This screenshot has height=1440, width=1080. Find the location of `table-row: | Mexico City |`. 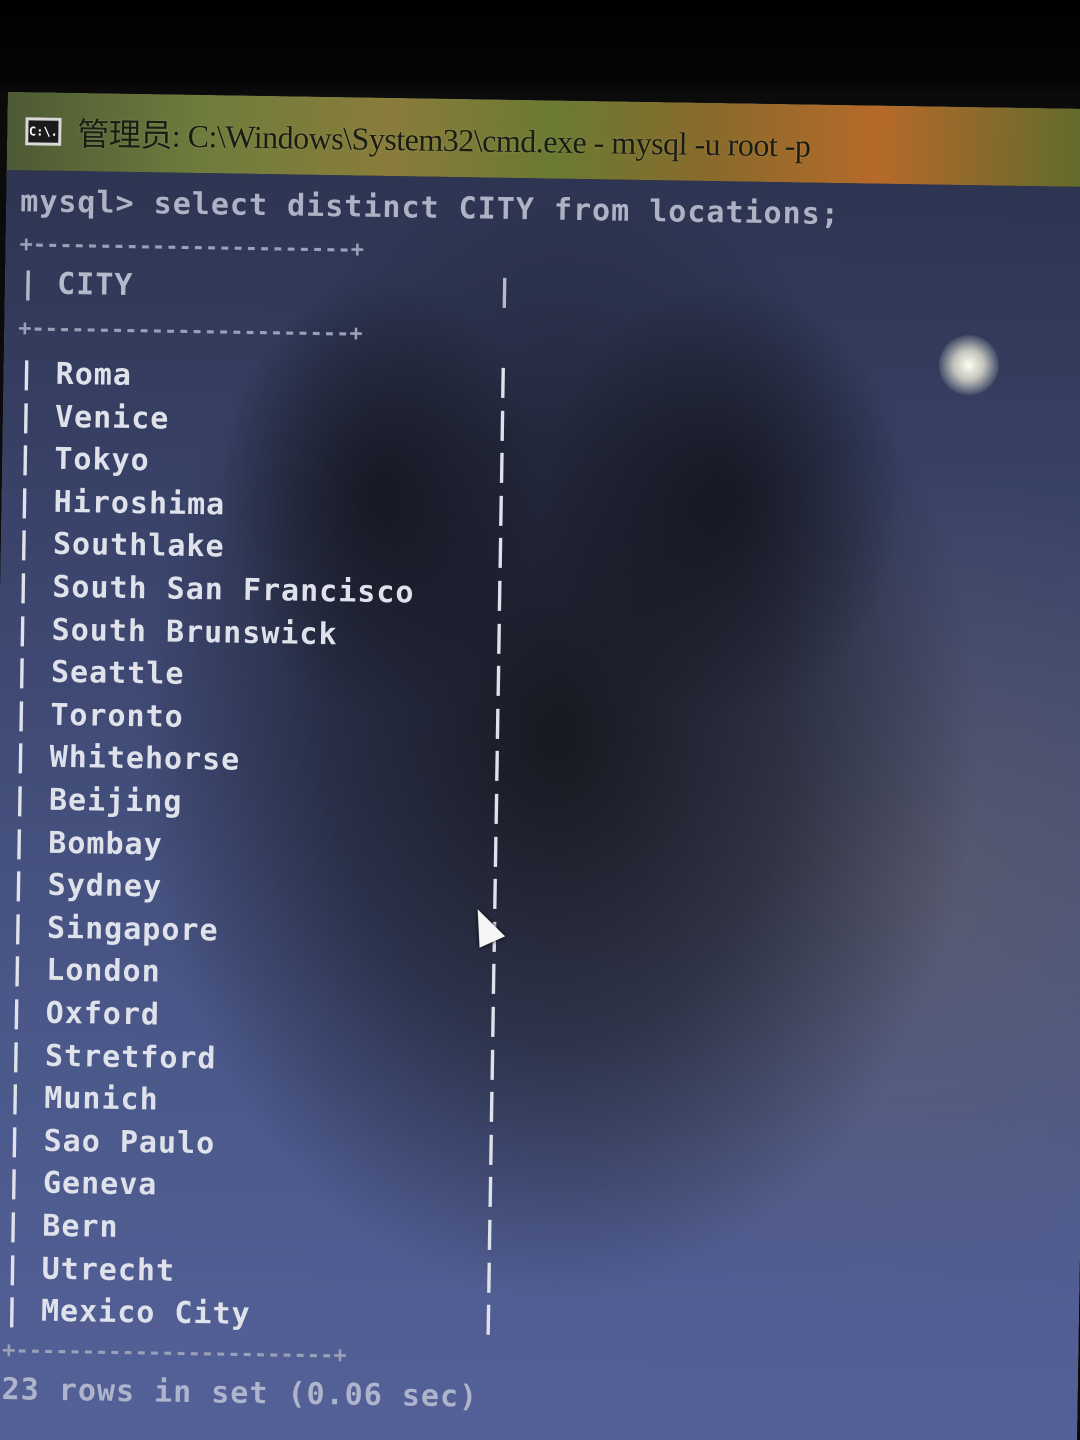

table-row: | Mexico City | is located at coordinates (250, 1315).